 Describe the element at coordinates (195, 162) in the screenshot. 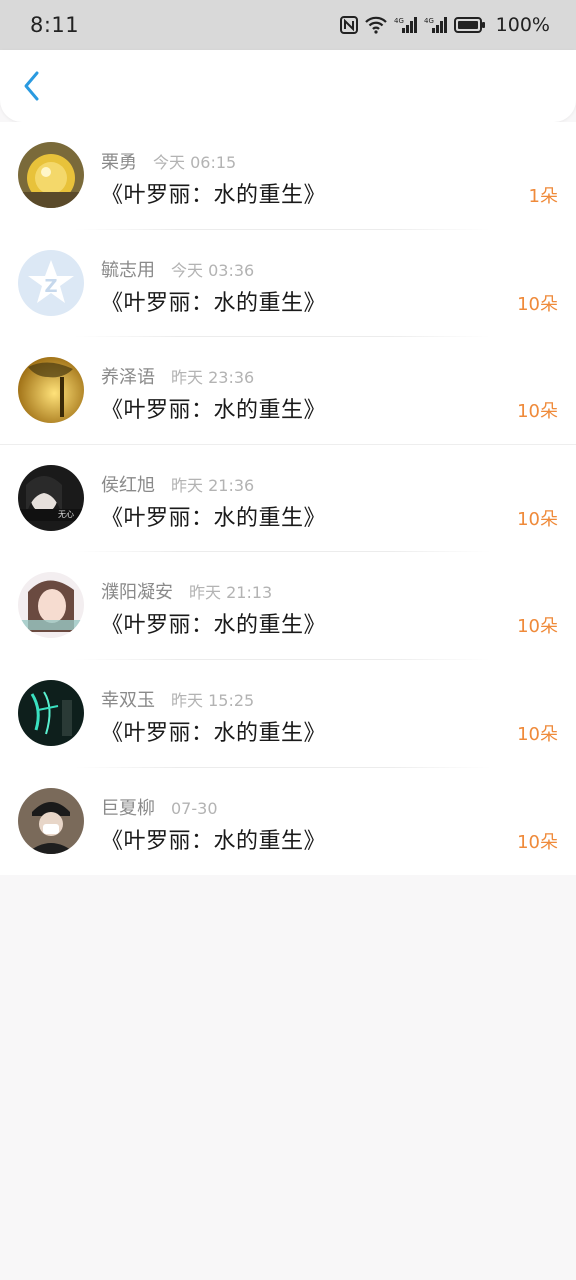

I see `gift-time: 今天 06:15` at that location.